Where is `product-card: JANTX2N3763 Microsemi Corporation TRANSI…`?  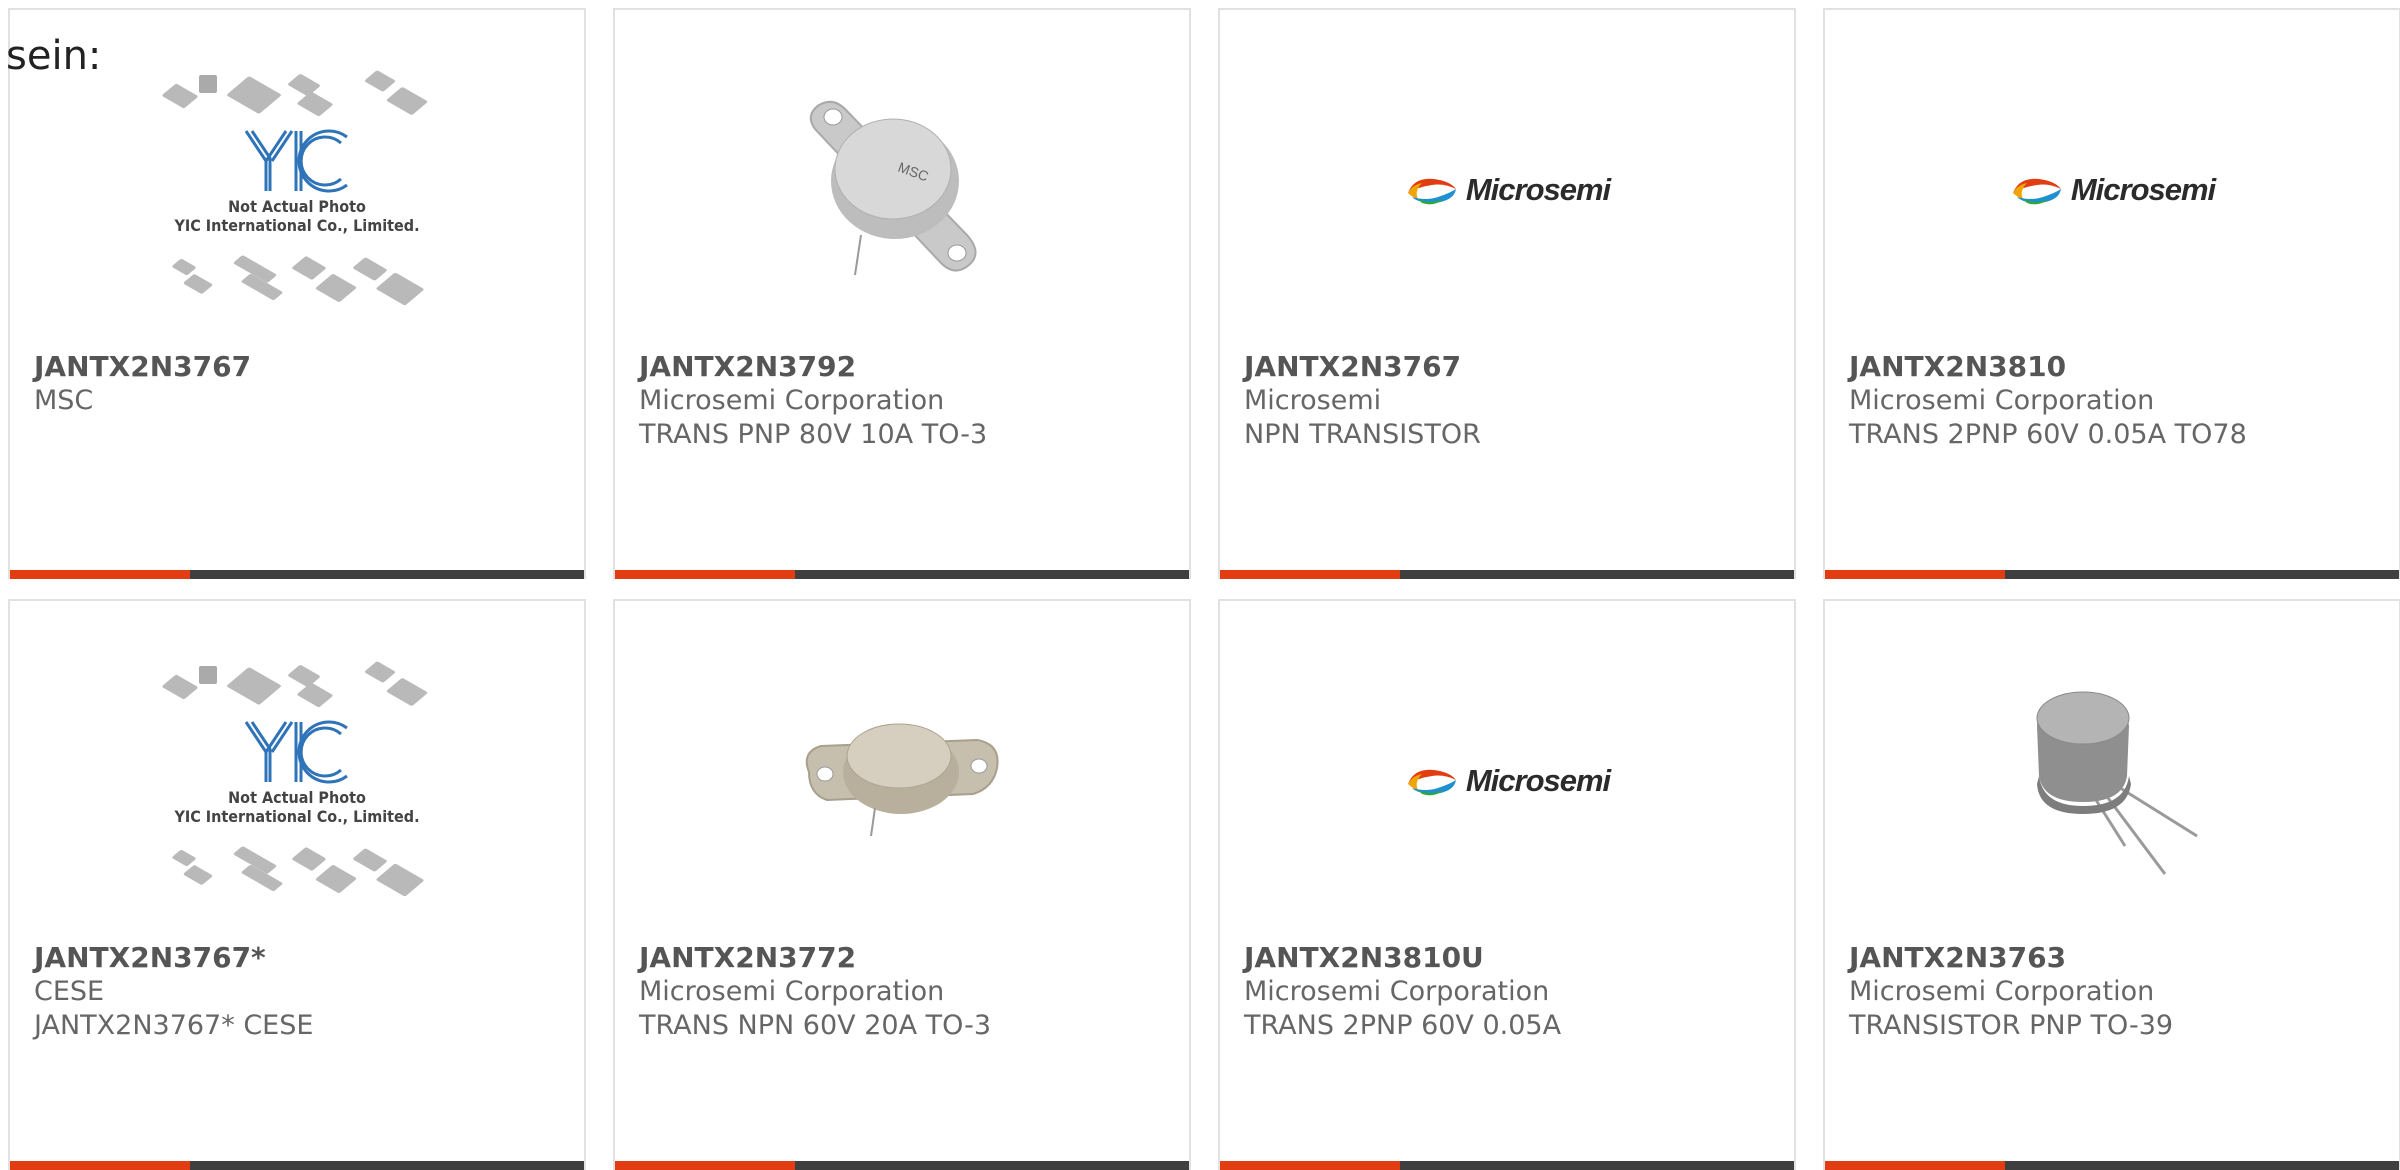 product-card: JANTX2N3763 Microsemi Corporation TRANSI… is located at coordinates (2111, 884).